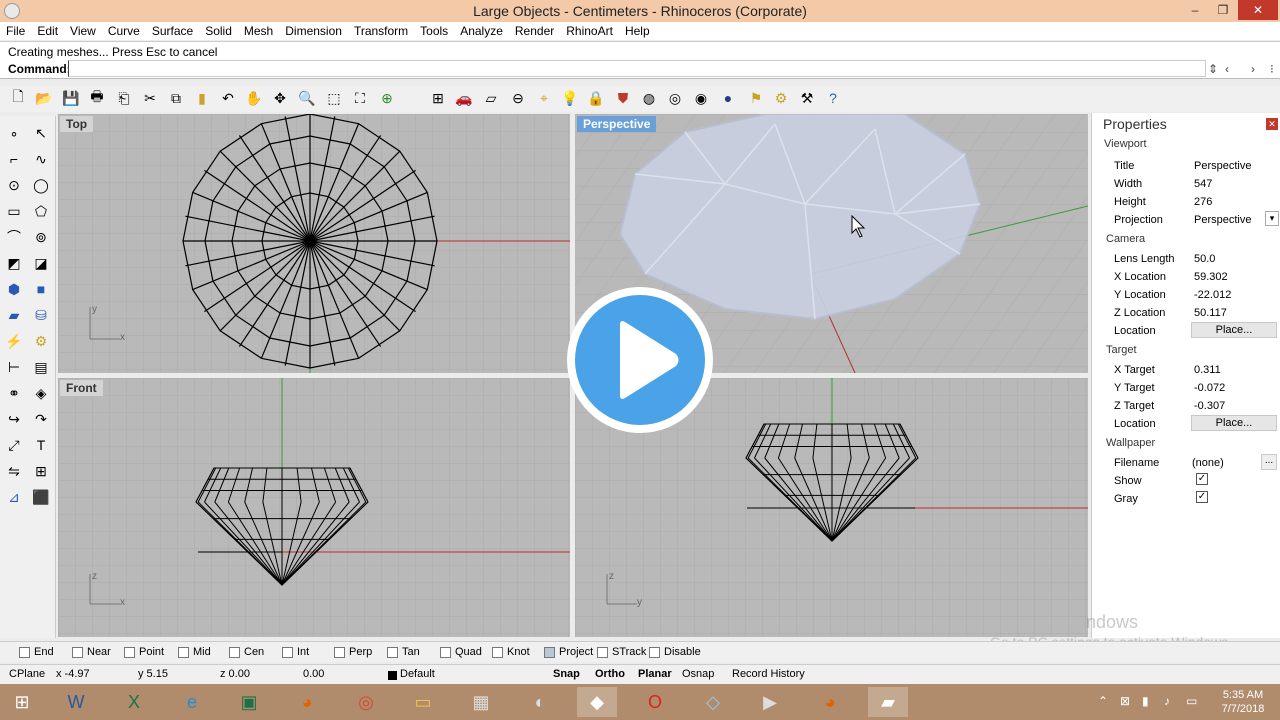 The image size is (1280, 720). What do you see at coordinates (77, 124) in the screenshot?
I see `viewport-tab-top: Top` at bounding box center [77, 124].